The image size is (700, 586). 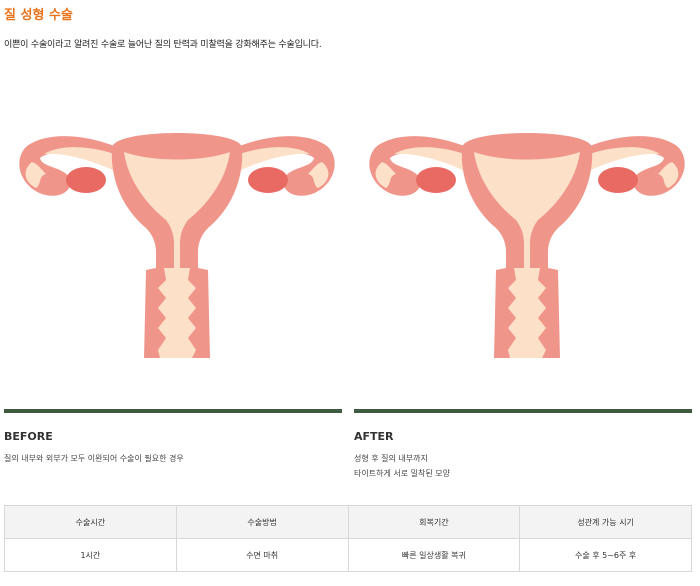 I want to click on table-header-row: 수술시간 수술방법 회복기간 성관계 가능 시기, so click(x=348, y=522).